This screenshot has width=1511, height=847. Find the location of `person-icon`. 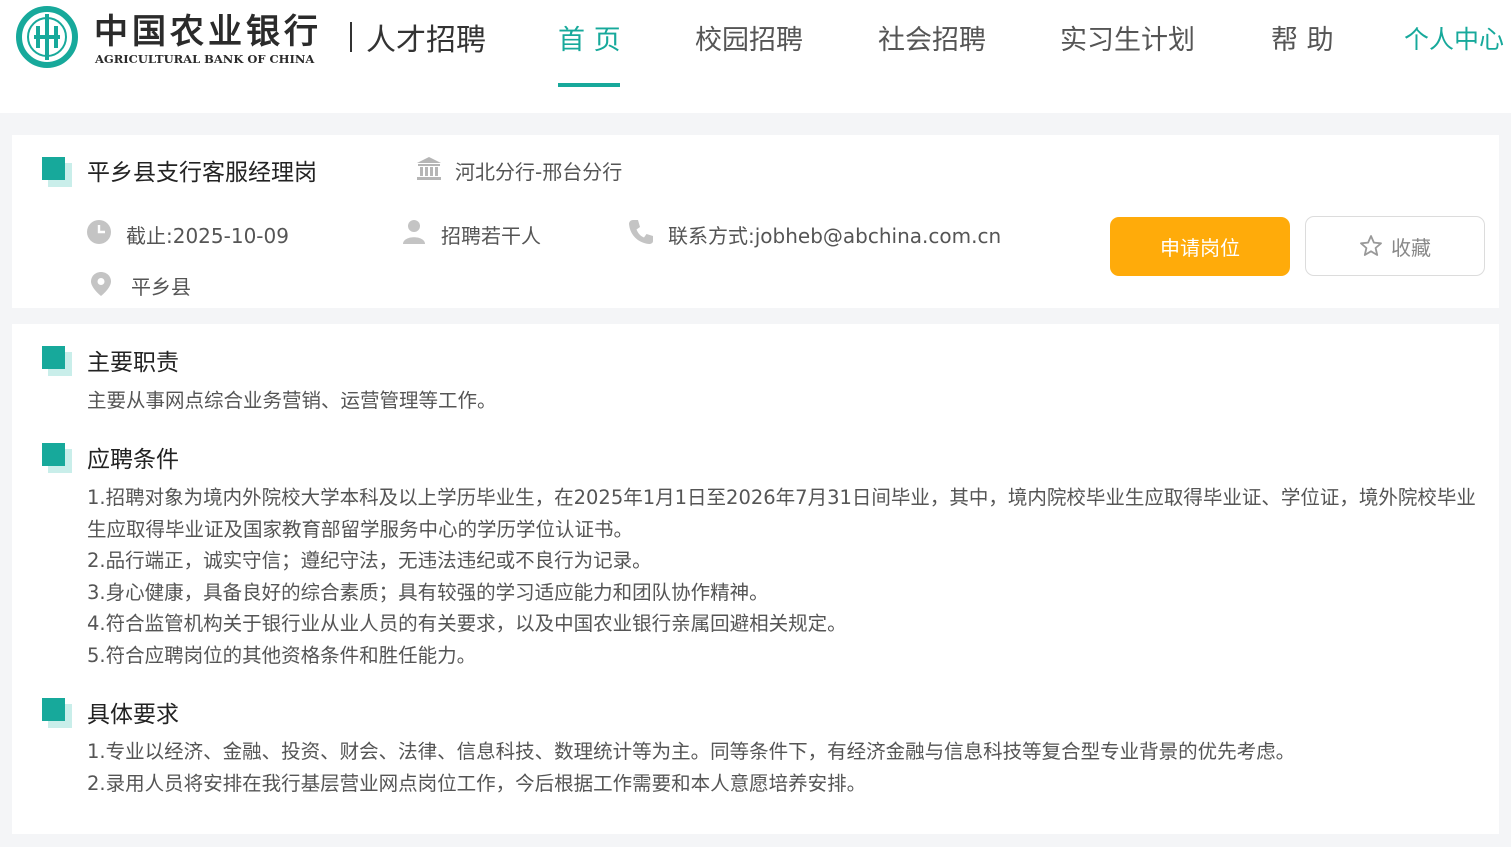

person-icon is located at coordinates (414, 232).